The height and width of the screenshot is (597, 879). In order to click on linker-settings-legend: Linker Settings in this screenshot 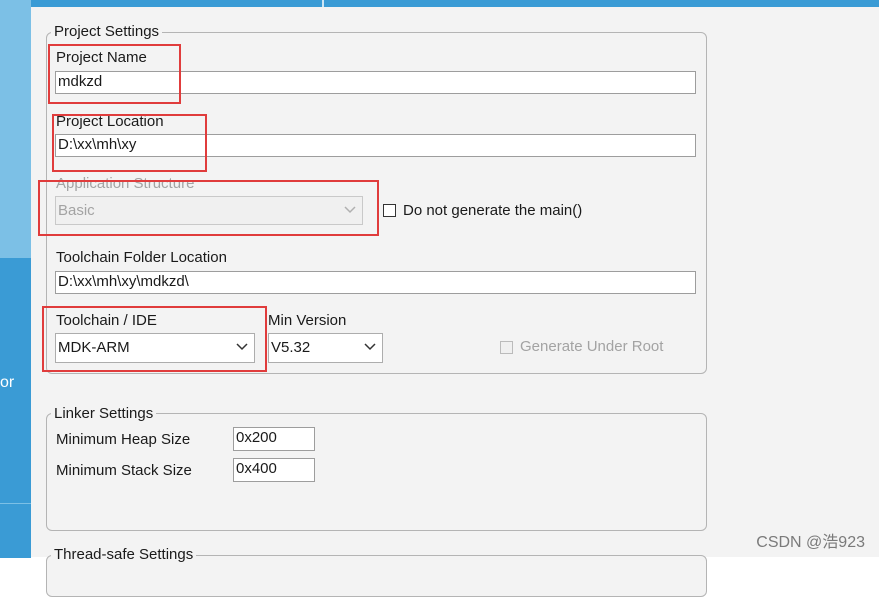, I will do `click(104, 413)`.